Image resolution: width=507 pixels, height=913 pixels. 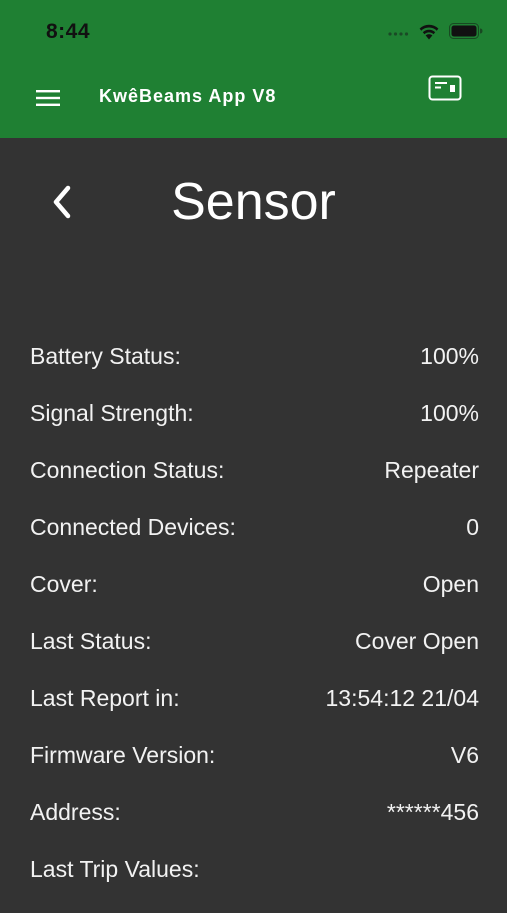 I want to click on menu-button, so click(x=48, y=100).